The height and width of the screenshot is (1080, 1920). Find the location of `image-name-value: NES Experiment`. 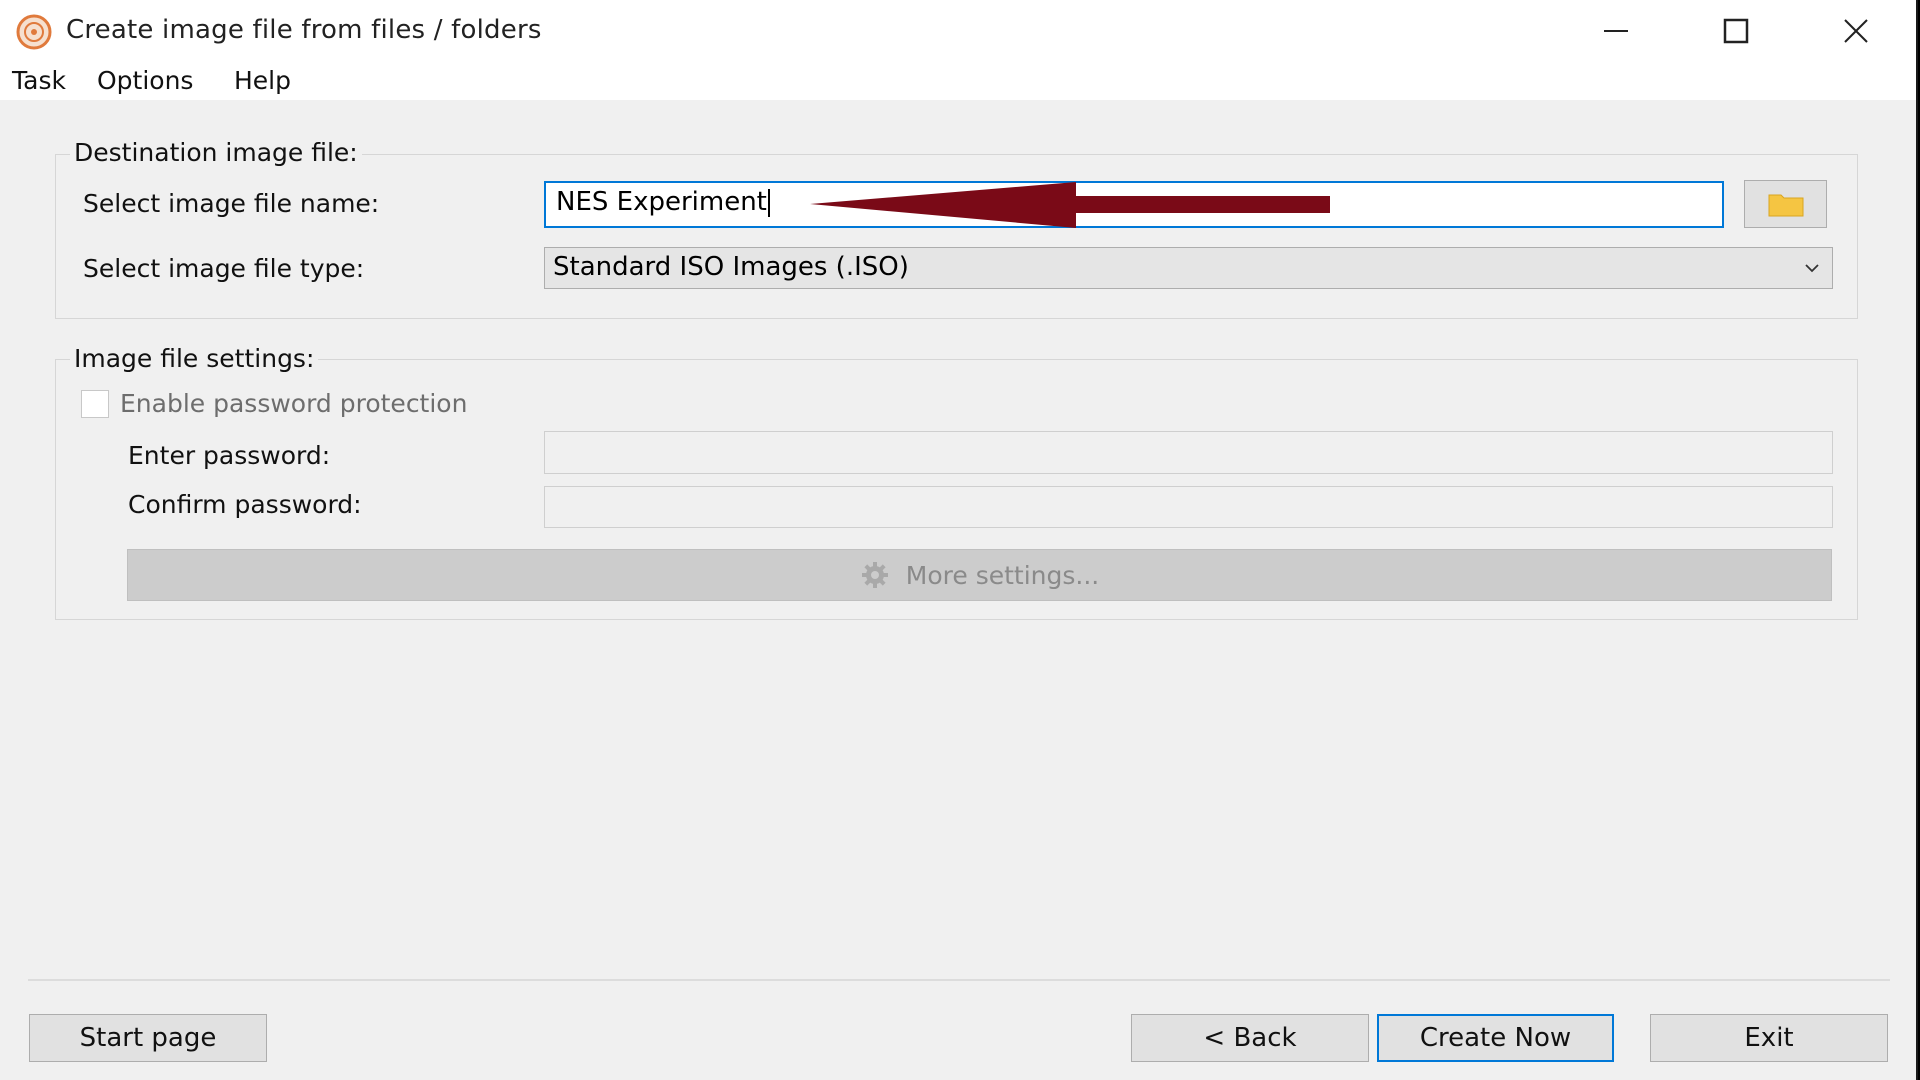

image-name-value: NES Experiment is located at coordinates (661, 202).